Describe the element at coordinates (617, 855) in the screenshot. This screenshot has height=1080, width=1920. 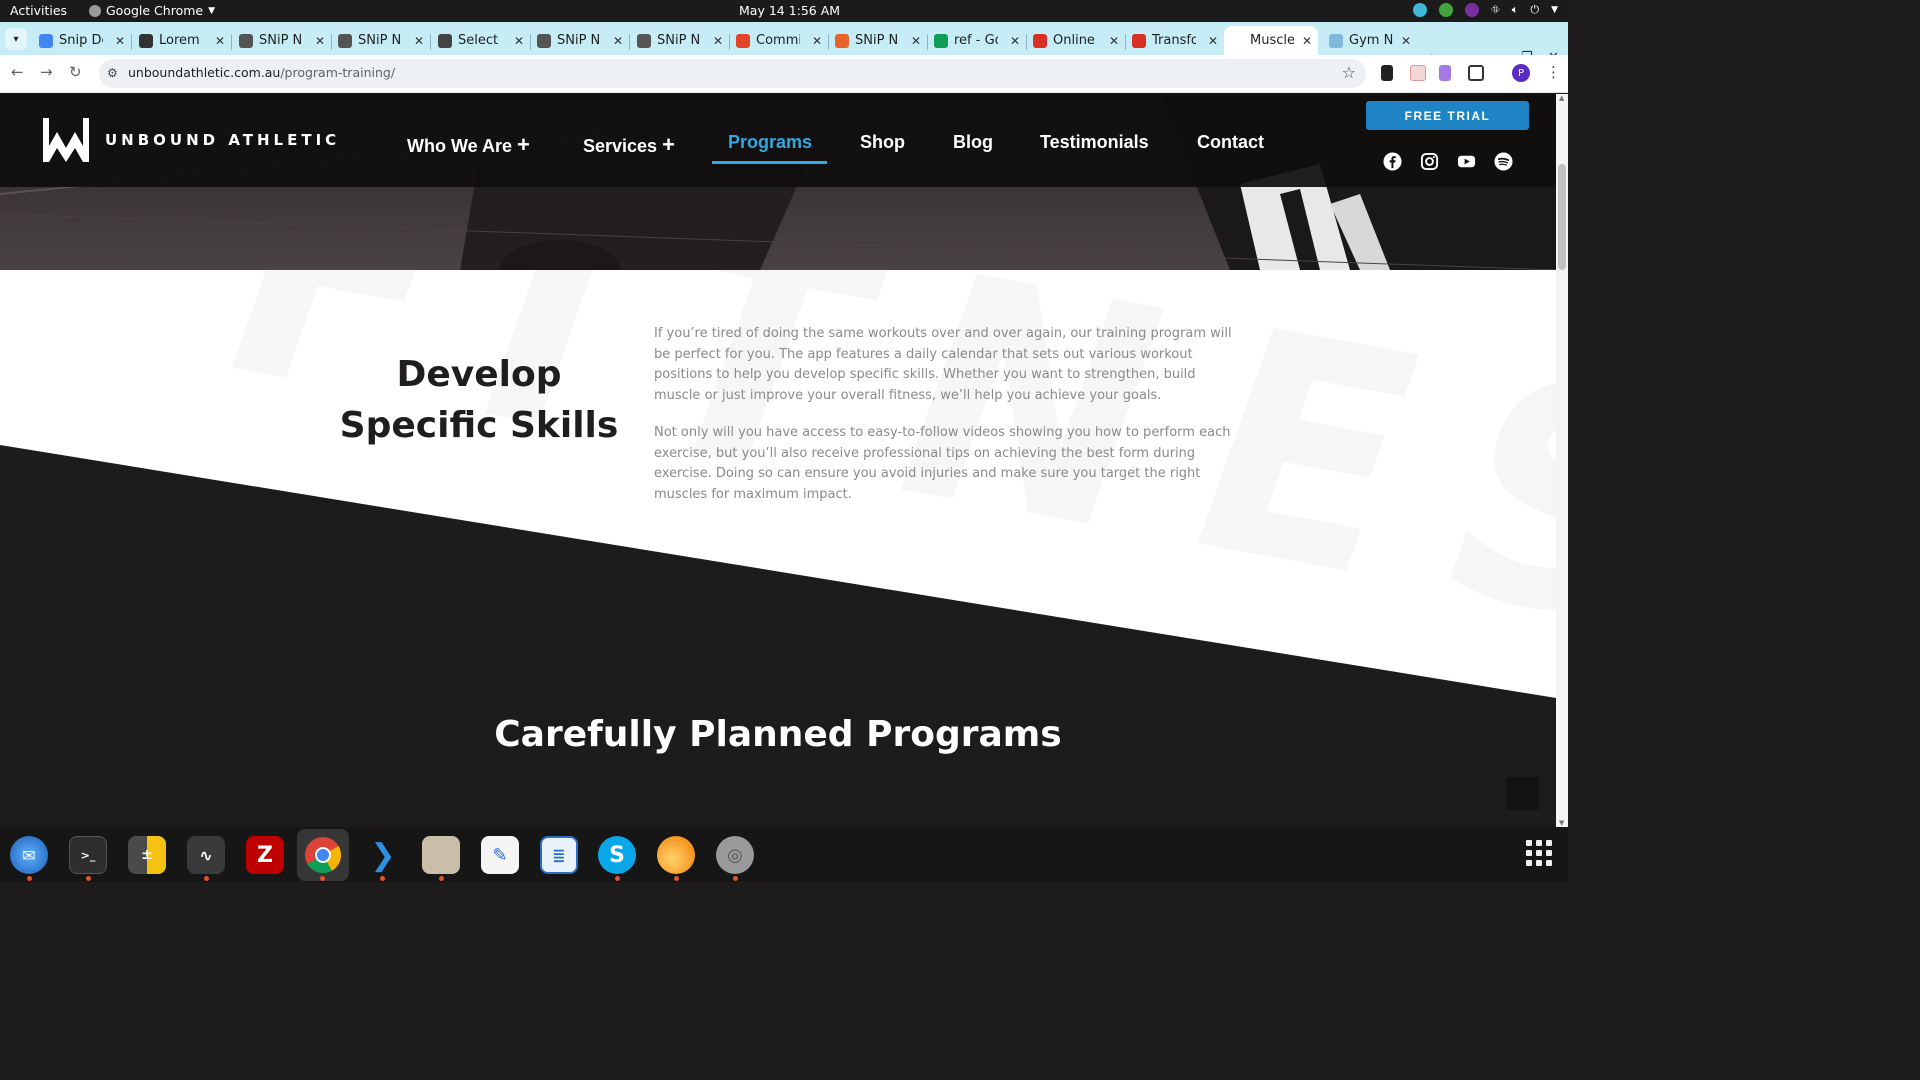
I see `skype-icon: S` at that location.